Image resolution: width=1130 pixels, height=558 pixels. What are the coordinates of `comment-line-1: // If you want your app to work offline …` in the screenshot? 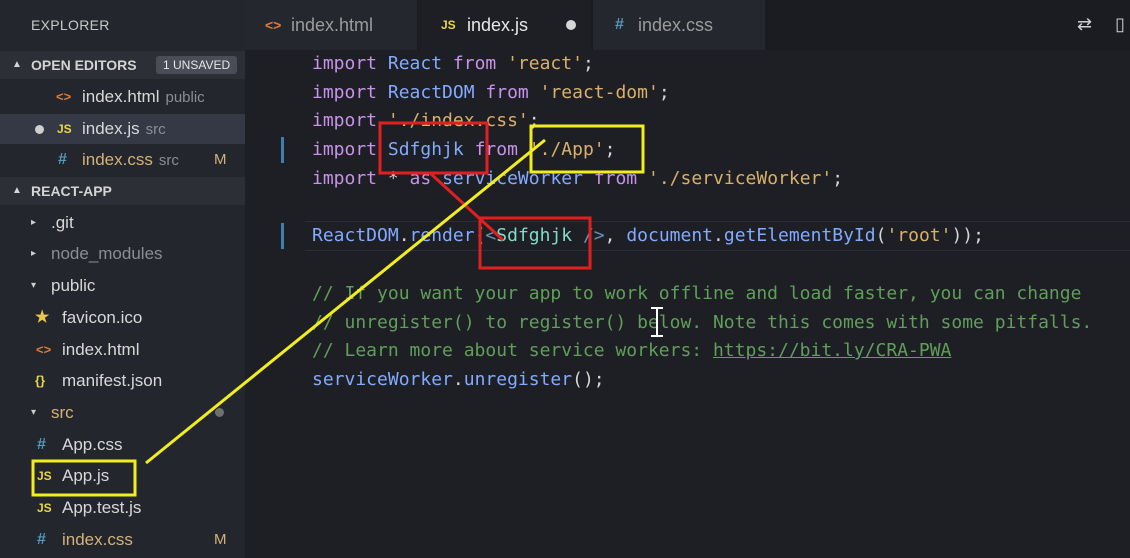 It's located at (697, 293).